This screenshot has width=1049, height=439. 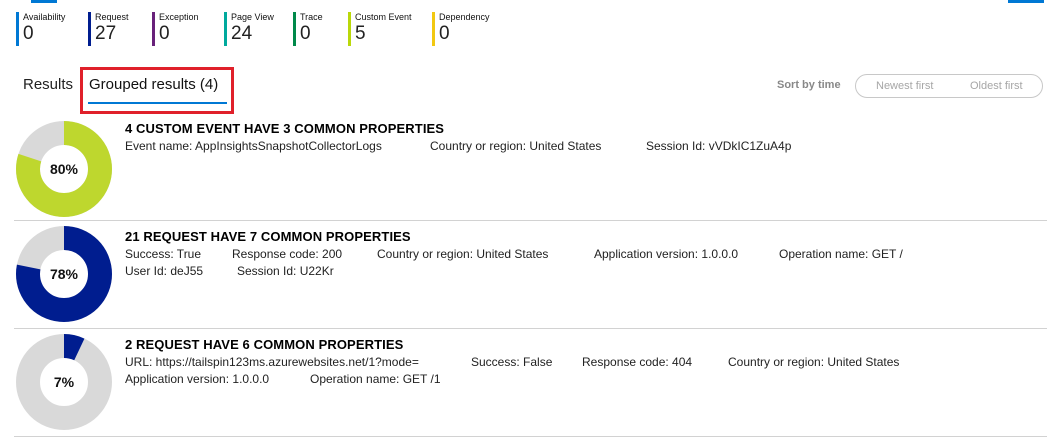 I want to click on property-operation-name: Operation name: GET /, so click(x=841, y=254).